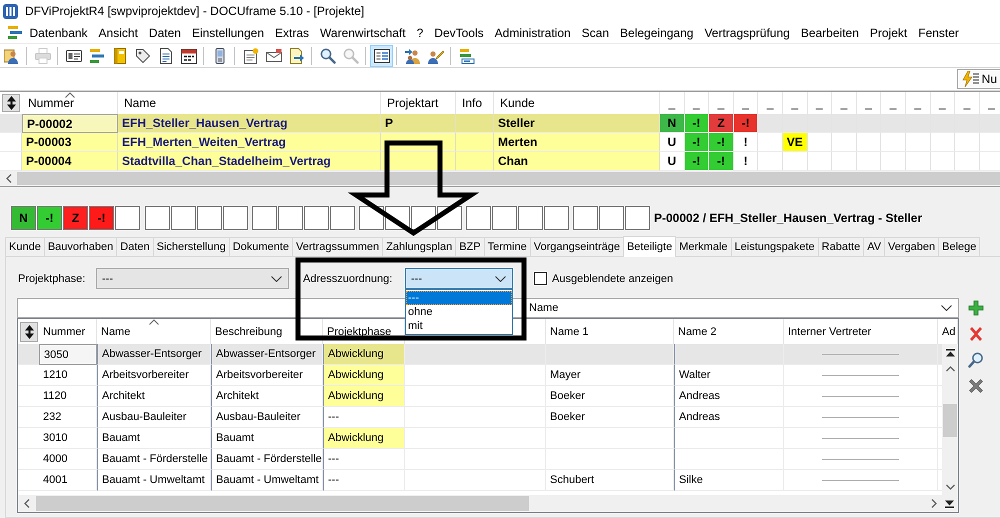  I want to click on table-cell: Walter, so click(729, 375).